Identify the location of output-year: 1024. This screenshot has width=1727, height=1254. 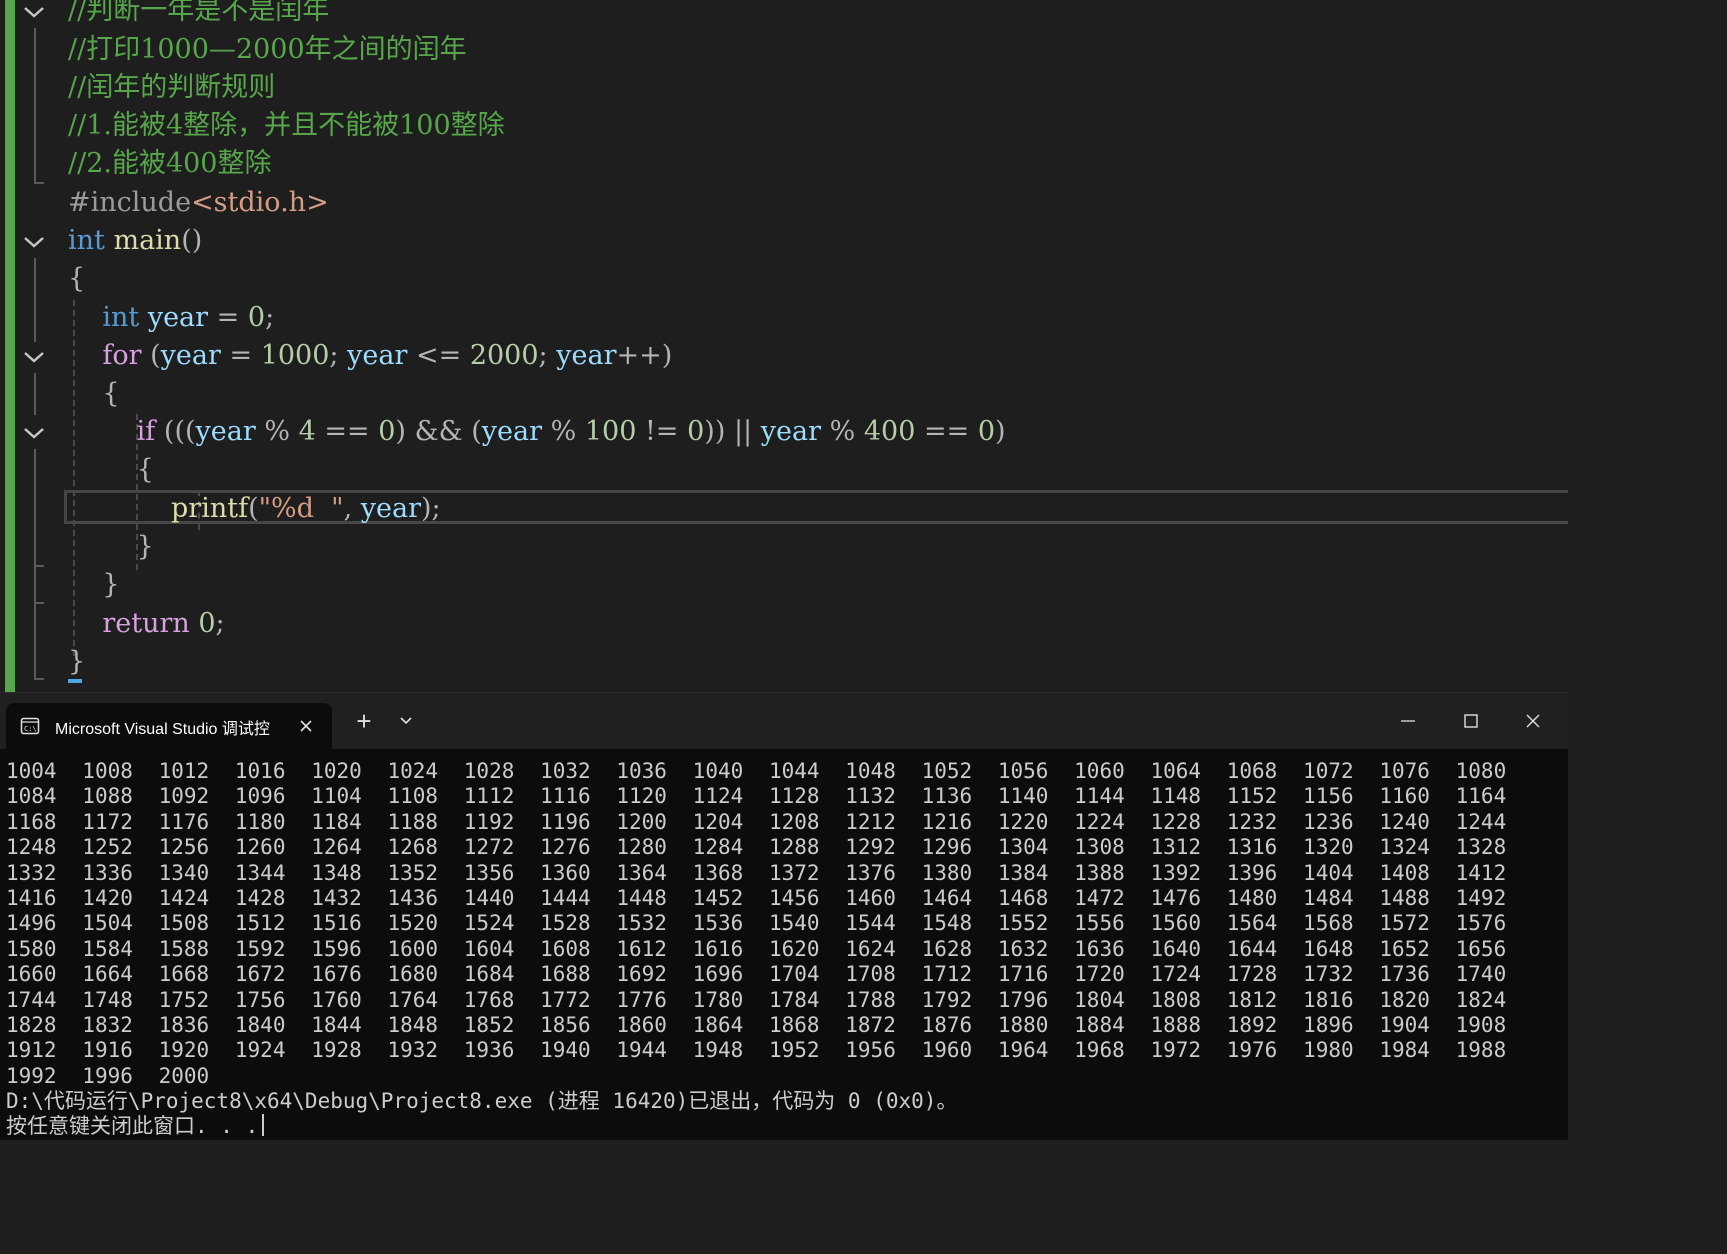
(413, 771).